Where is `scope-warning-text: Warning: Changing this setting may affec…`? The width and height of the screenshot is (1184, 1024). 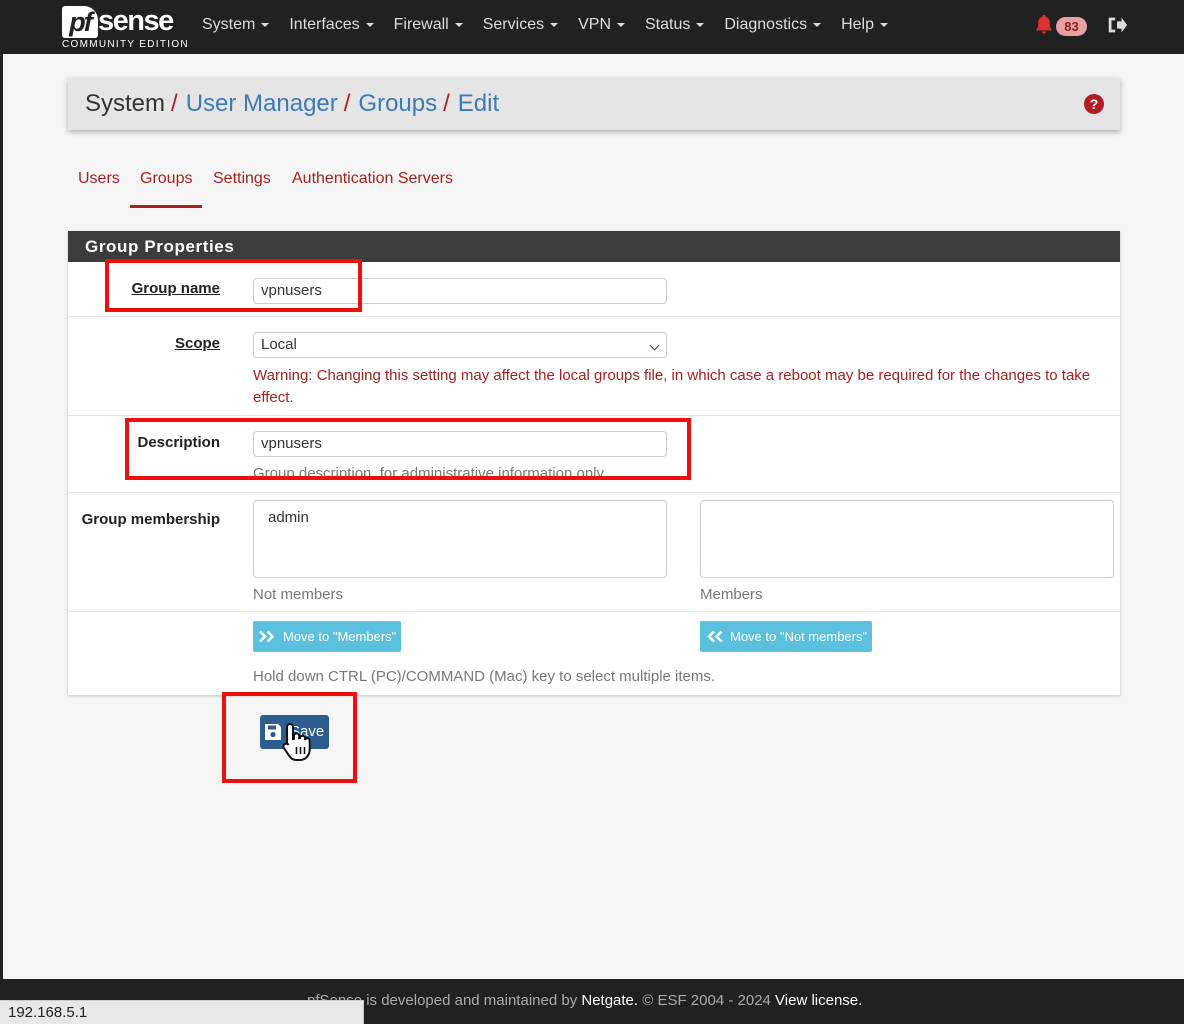 scope-warning-text: Warning: Changing this setting may affec… is located at coordinates (672, 386).